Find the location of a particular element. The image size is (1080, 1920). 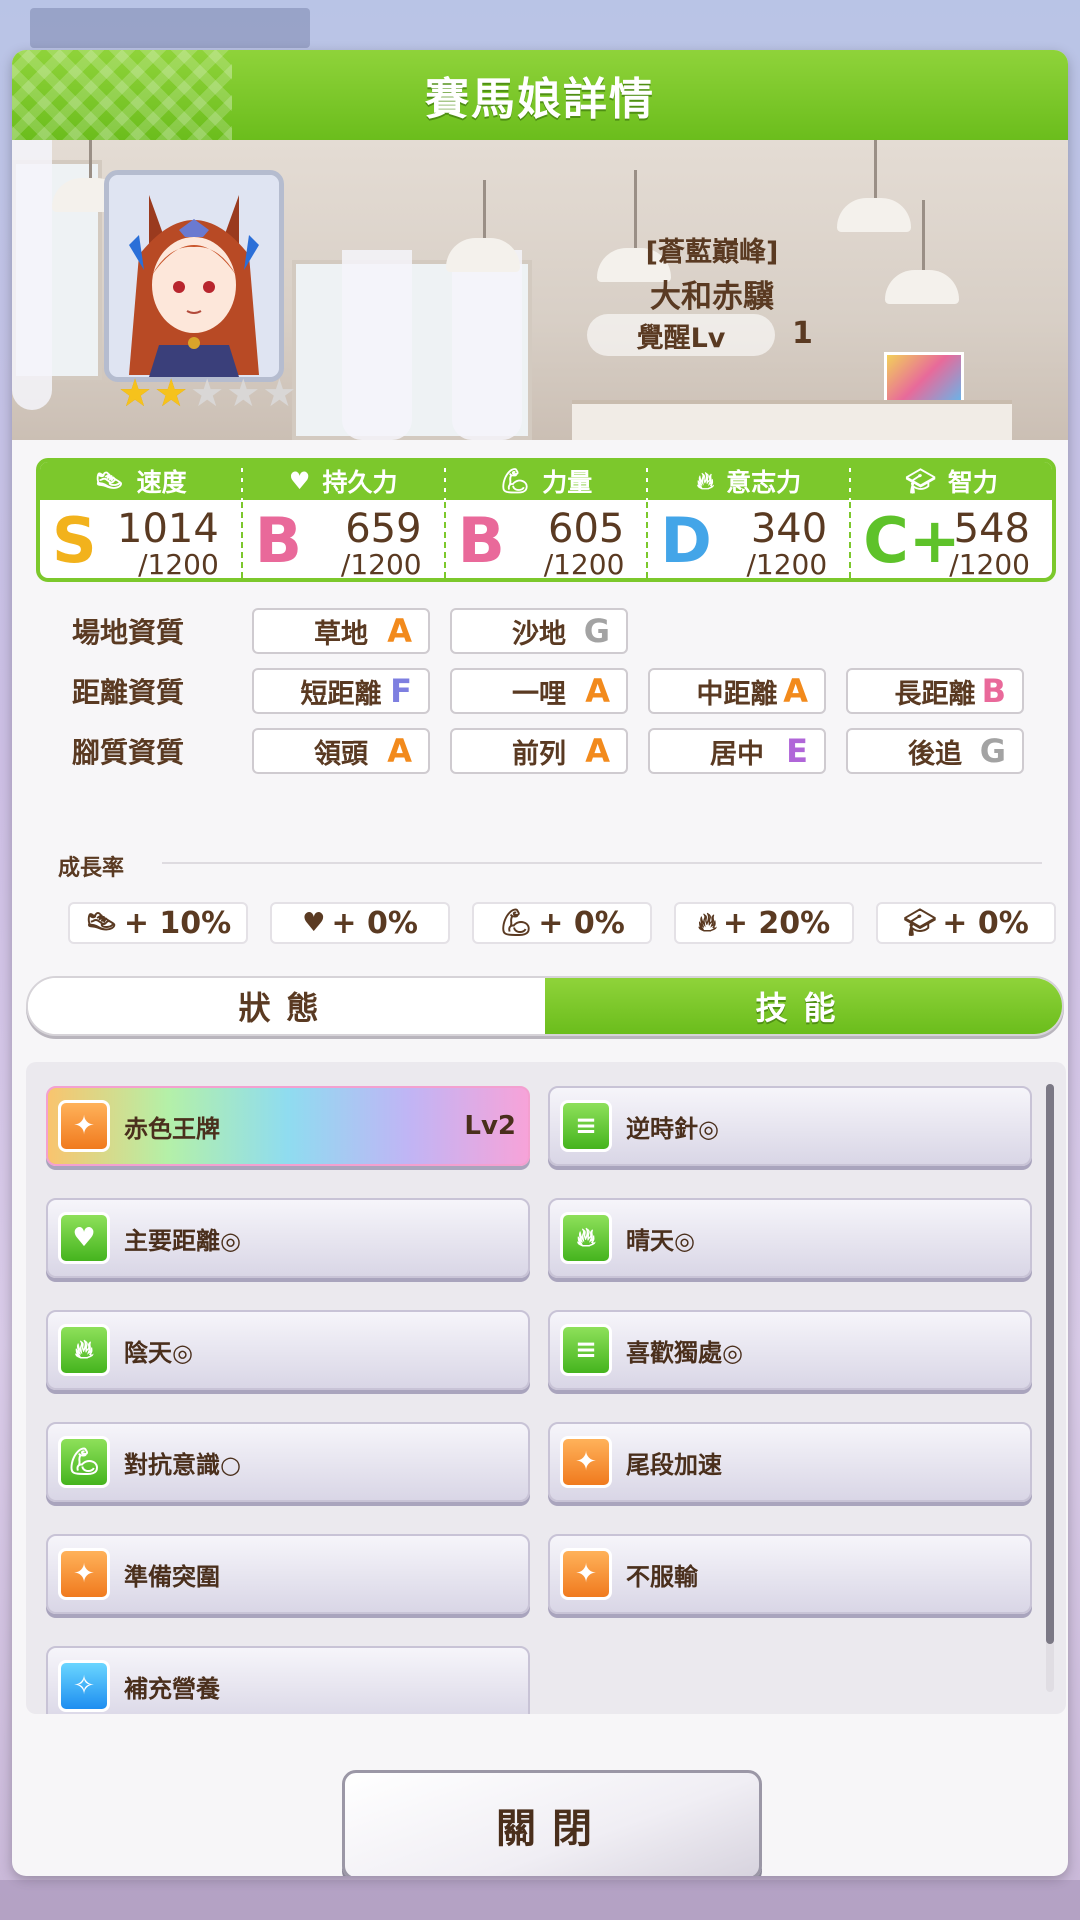

skill-level: Lv2 is located at coordinates (490, 1126).